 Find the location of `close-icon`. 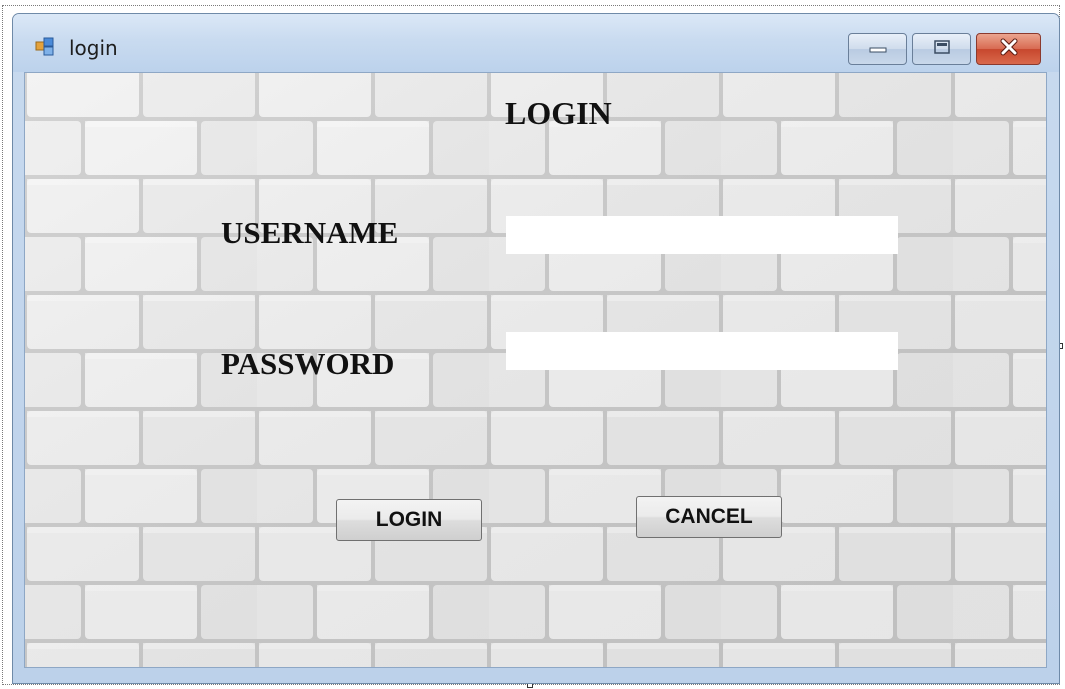

close-icon is located at coordinates (1009, 49).